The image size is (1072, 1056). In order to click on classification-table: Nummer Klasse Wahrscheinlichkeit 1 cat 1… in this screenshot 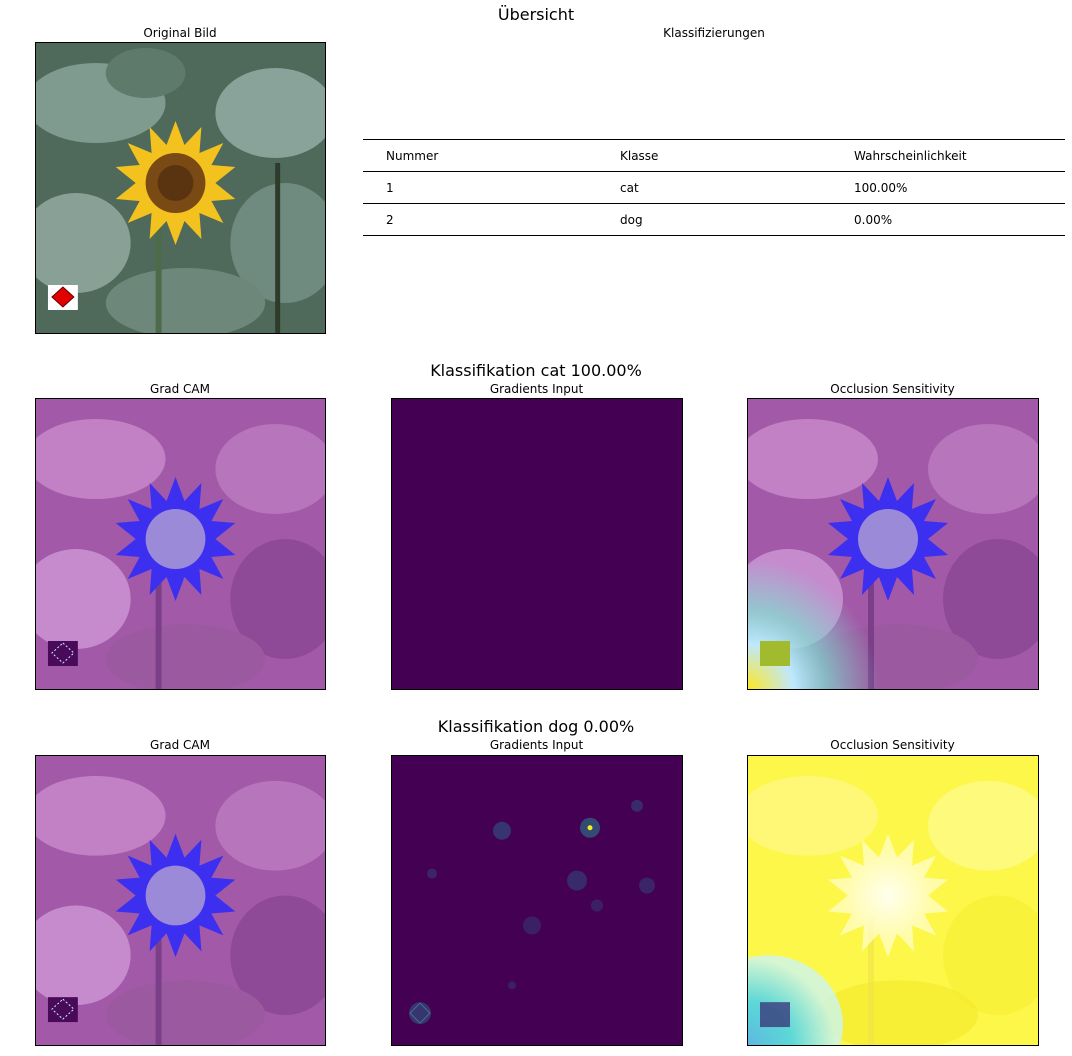, I will do `click(714, 187)`.